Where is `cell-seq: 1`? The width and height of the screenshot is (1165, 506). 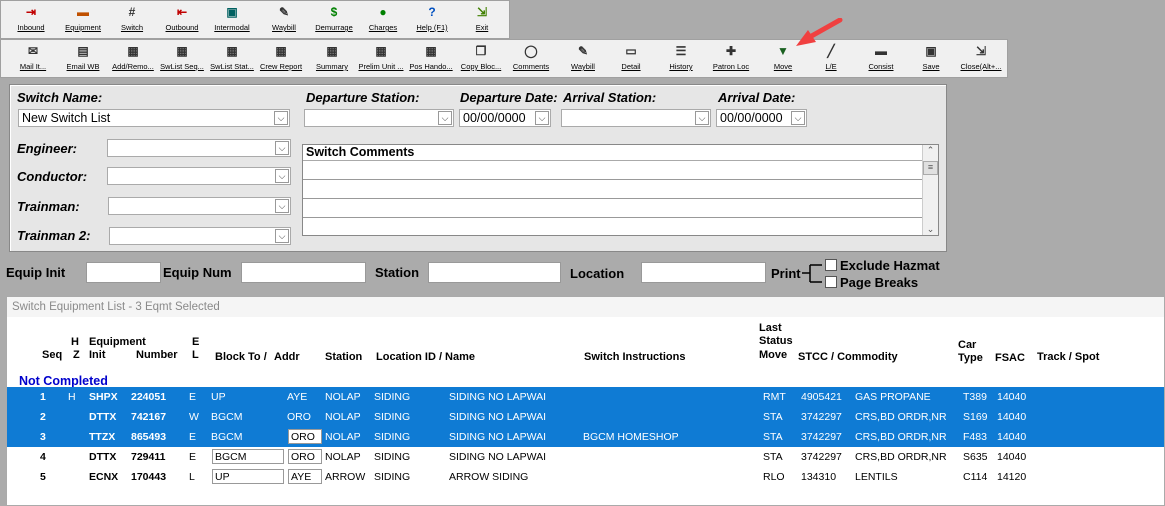
cell-seq: 1 is located at coordinates (43, 397).